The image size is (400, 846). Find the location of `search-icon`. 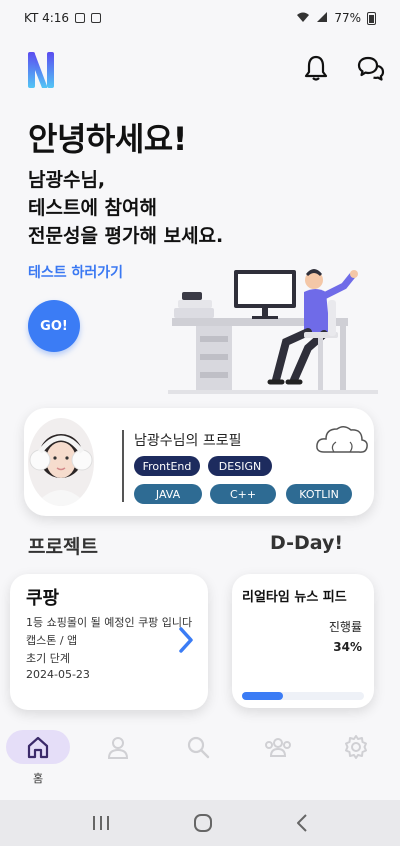

search-icon is located at coordinates (198, 747).